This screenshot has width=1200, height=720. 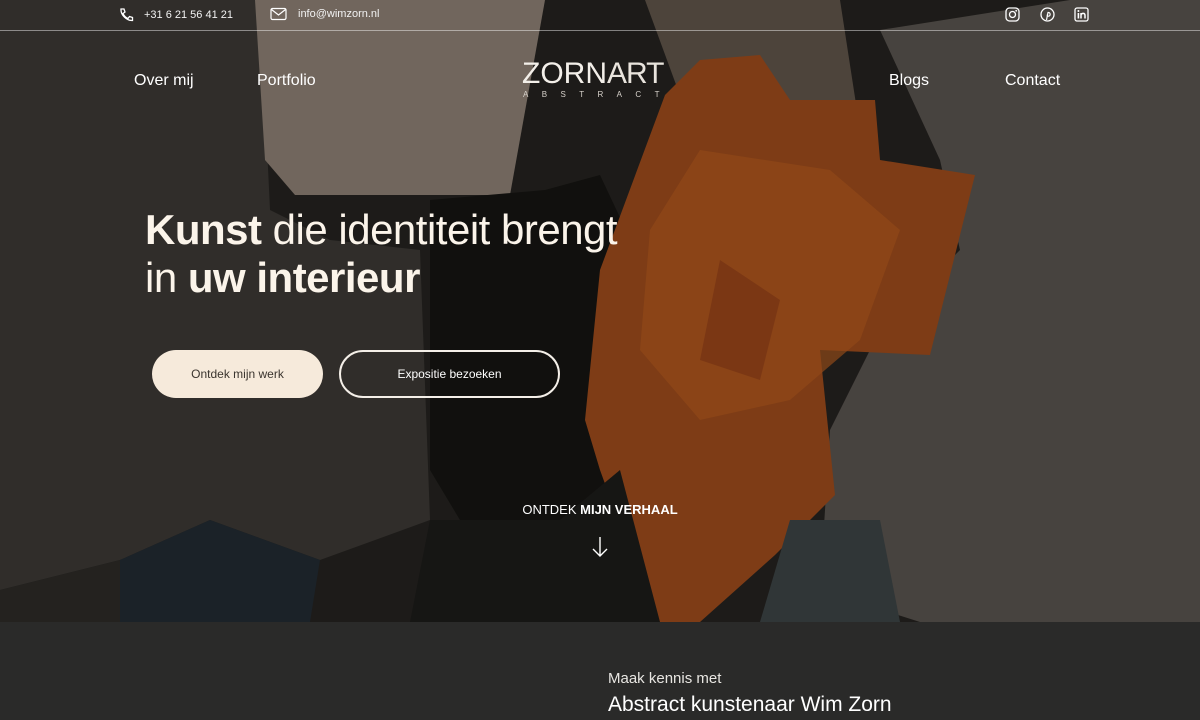 What do you see at coordinates (1032, 81) in the screenshot?
I see `nav-contact: Contact` at bounding box center [1032, 81].